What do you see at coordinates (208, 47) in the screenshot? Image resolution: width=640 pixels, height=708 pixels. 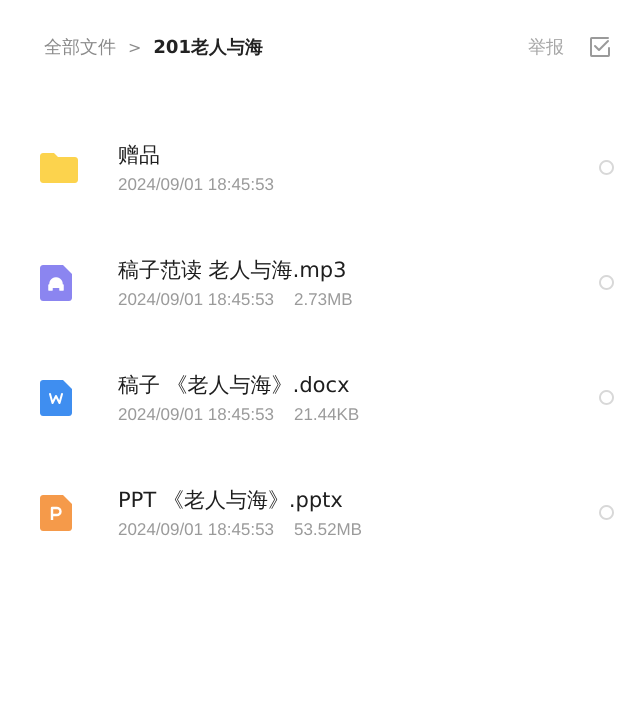 I see `current-folder-title: 201老人与海` at bounding box center [208, 47].